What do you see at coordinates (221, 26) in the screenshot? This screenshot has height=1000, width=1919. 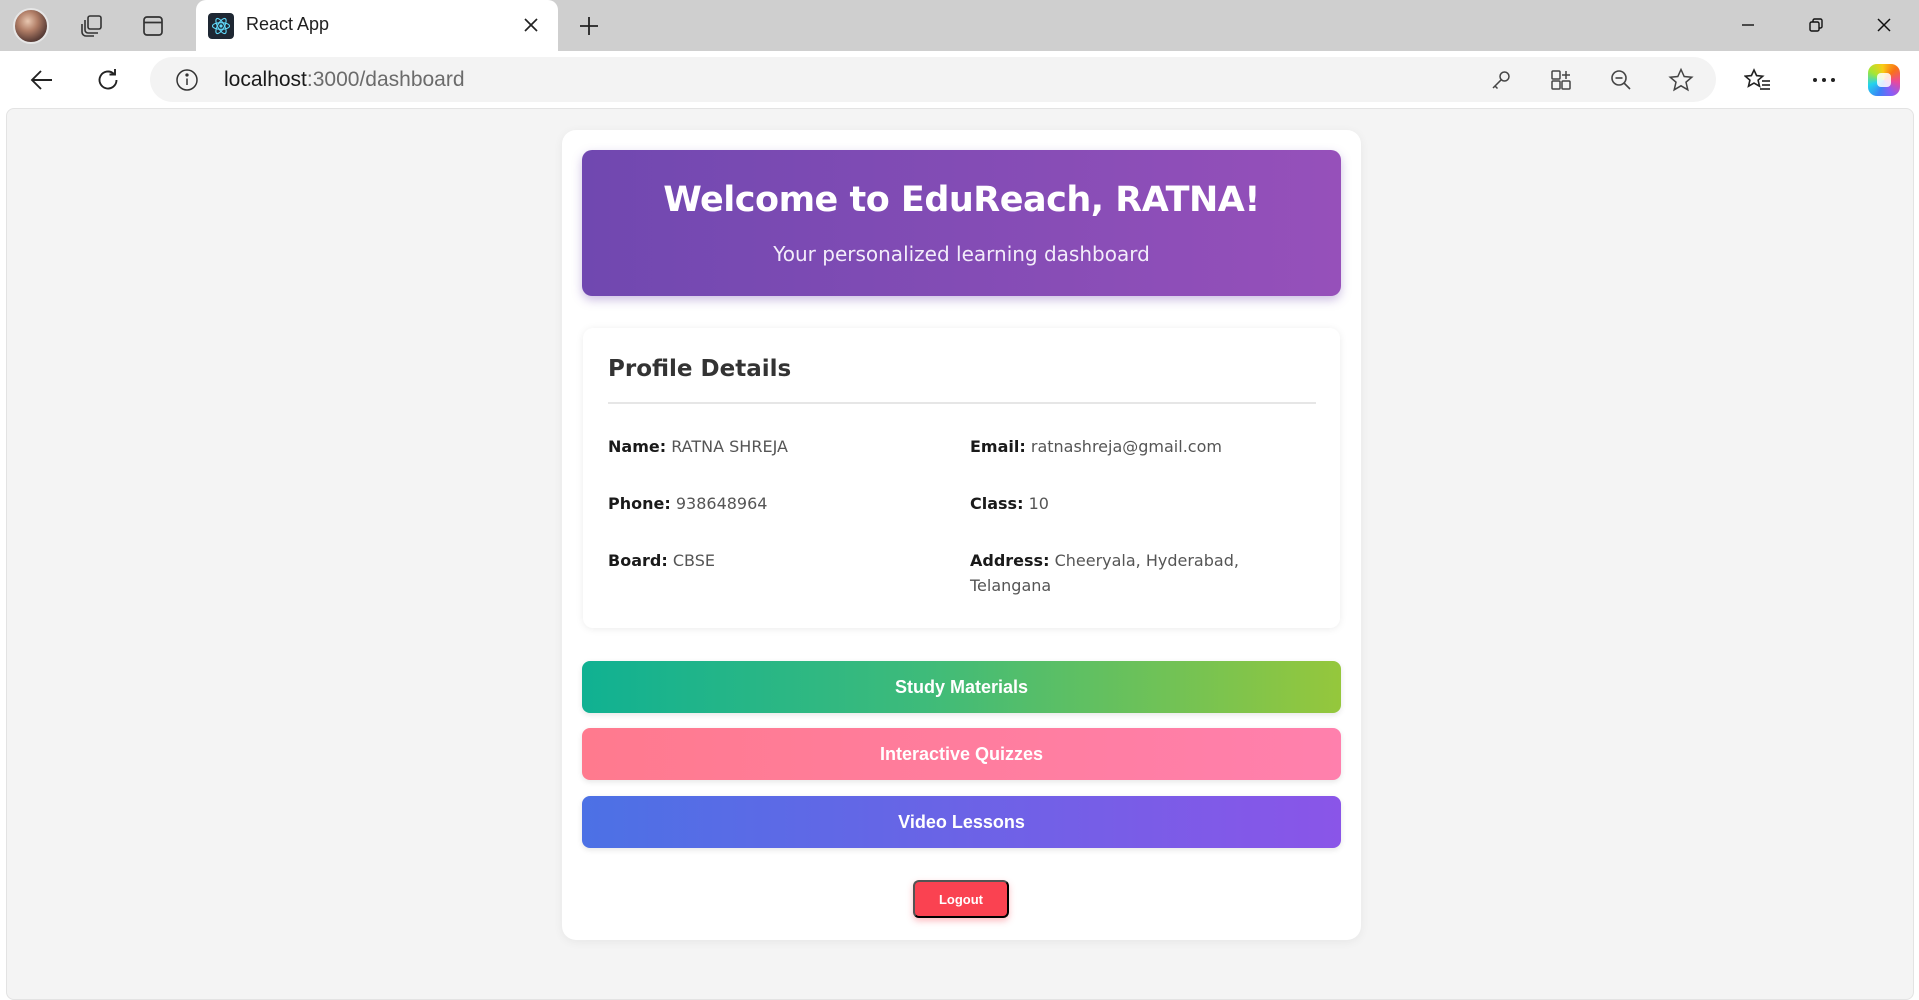 I see `react-icon` at bounding box center [221, 26].